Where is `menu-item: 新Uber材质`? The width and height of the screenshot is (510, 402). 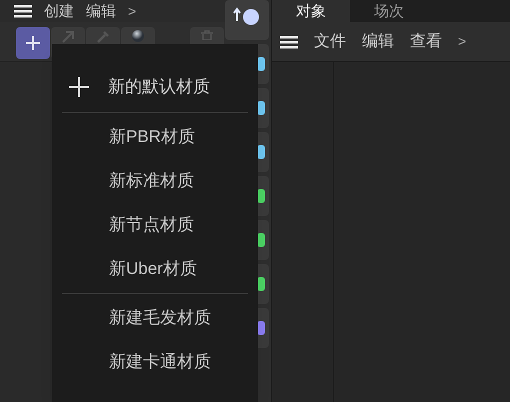
menu-item: 新Uber材质 is located at coordinates (155, 269).